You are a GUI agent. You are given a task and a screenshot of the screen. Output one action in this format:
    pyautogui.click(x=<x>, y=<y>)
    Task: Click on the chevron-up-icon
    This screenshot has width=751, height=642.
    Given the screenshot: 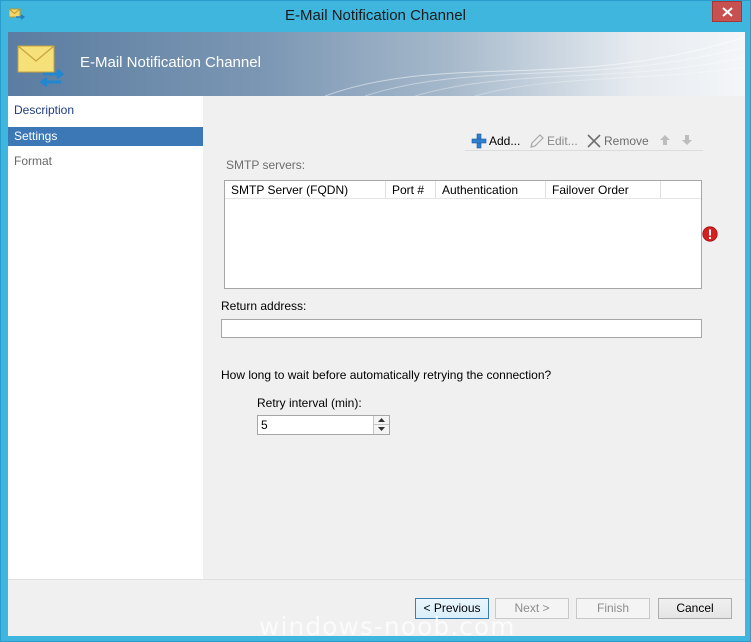 What is the action you would take?
    pyautogui.click(x=381, y=420)
    